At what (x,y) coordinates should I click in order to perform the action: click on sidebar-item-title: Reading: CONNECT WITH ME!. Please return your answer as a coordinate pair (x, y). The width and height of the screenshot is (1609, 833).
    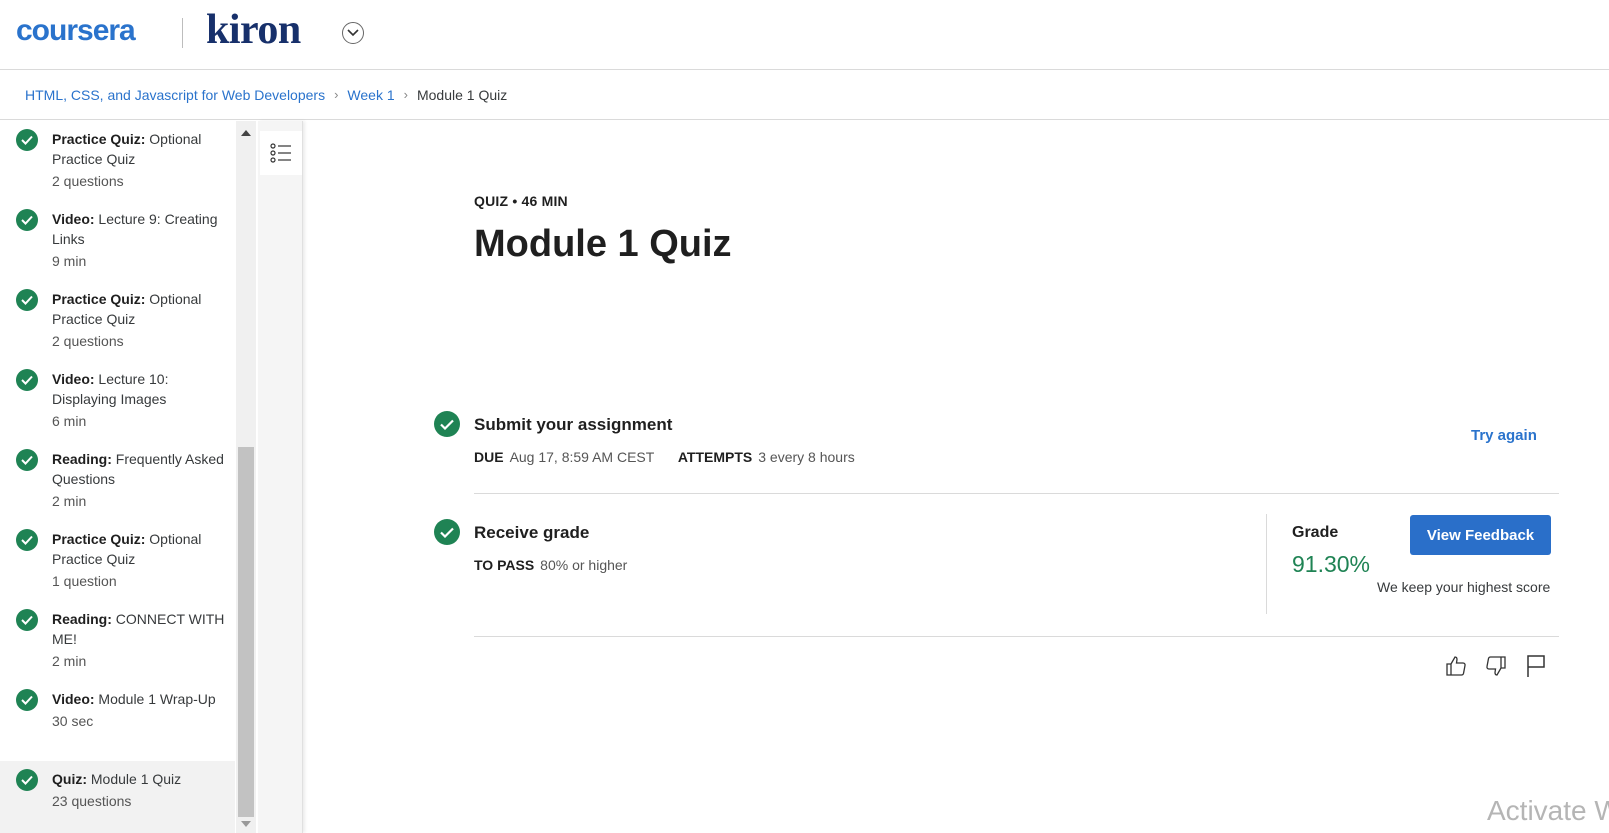
    Looking at the image, I should click on (138, 629).